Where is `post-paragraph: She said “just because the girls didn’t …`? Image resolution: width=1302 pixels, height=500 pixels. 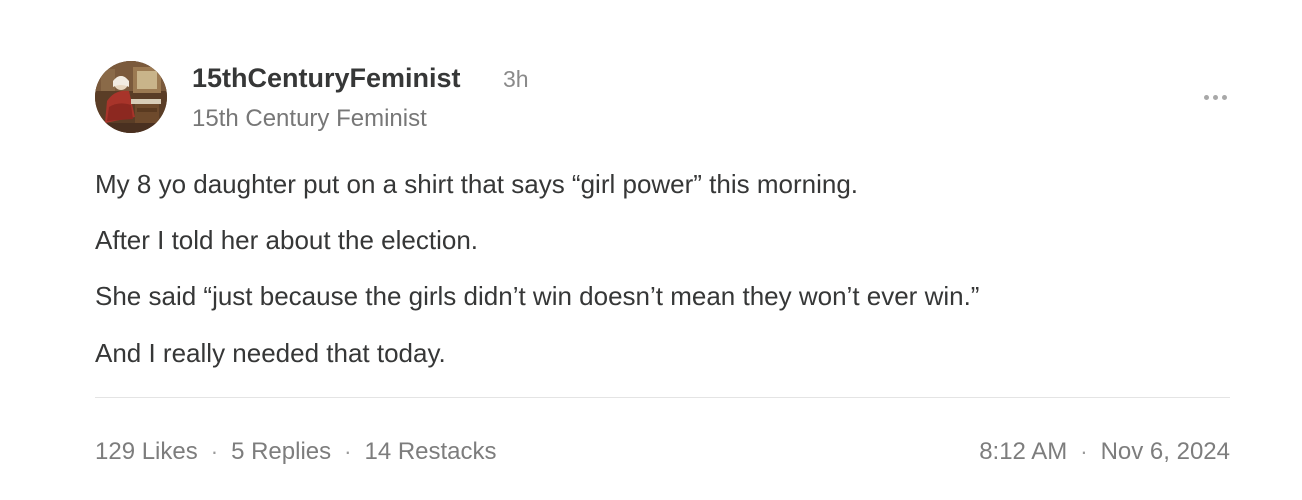
post-paragraph: She said “just because the girls didn’t … is located at coordinates (537, 296).